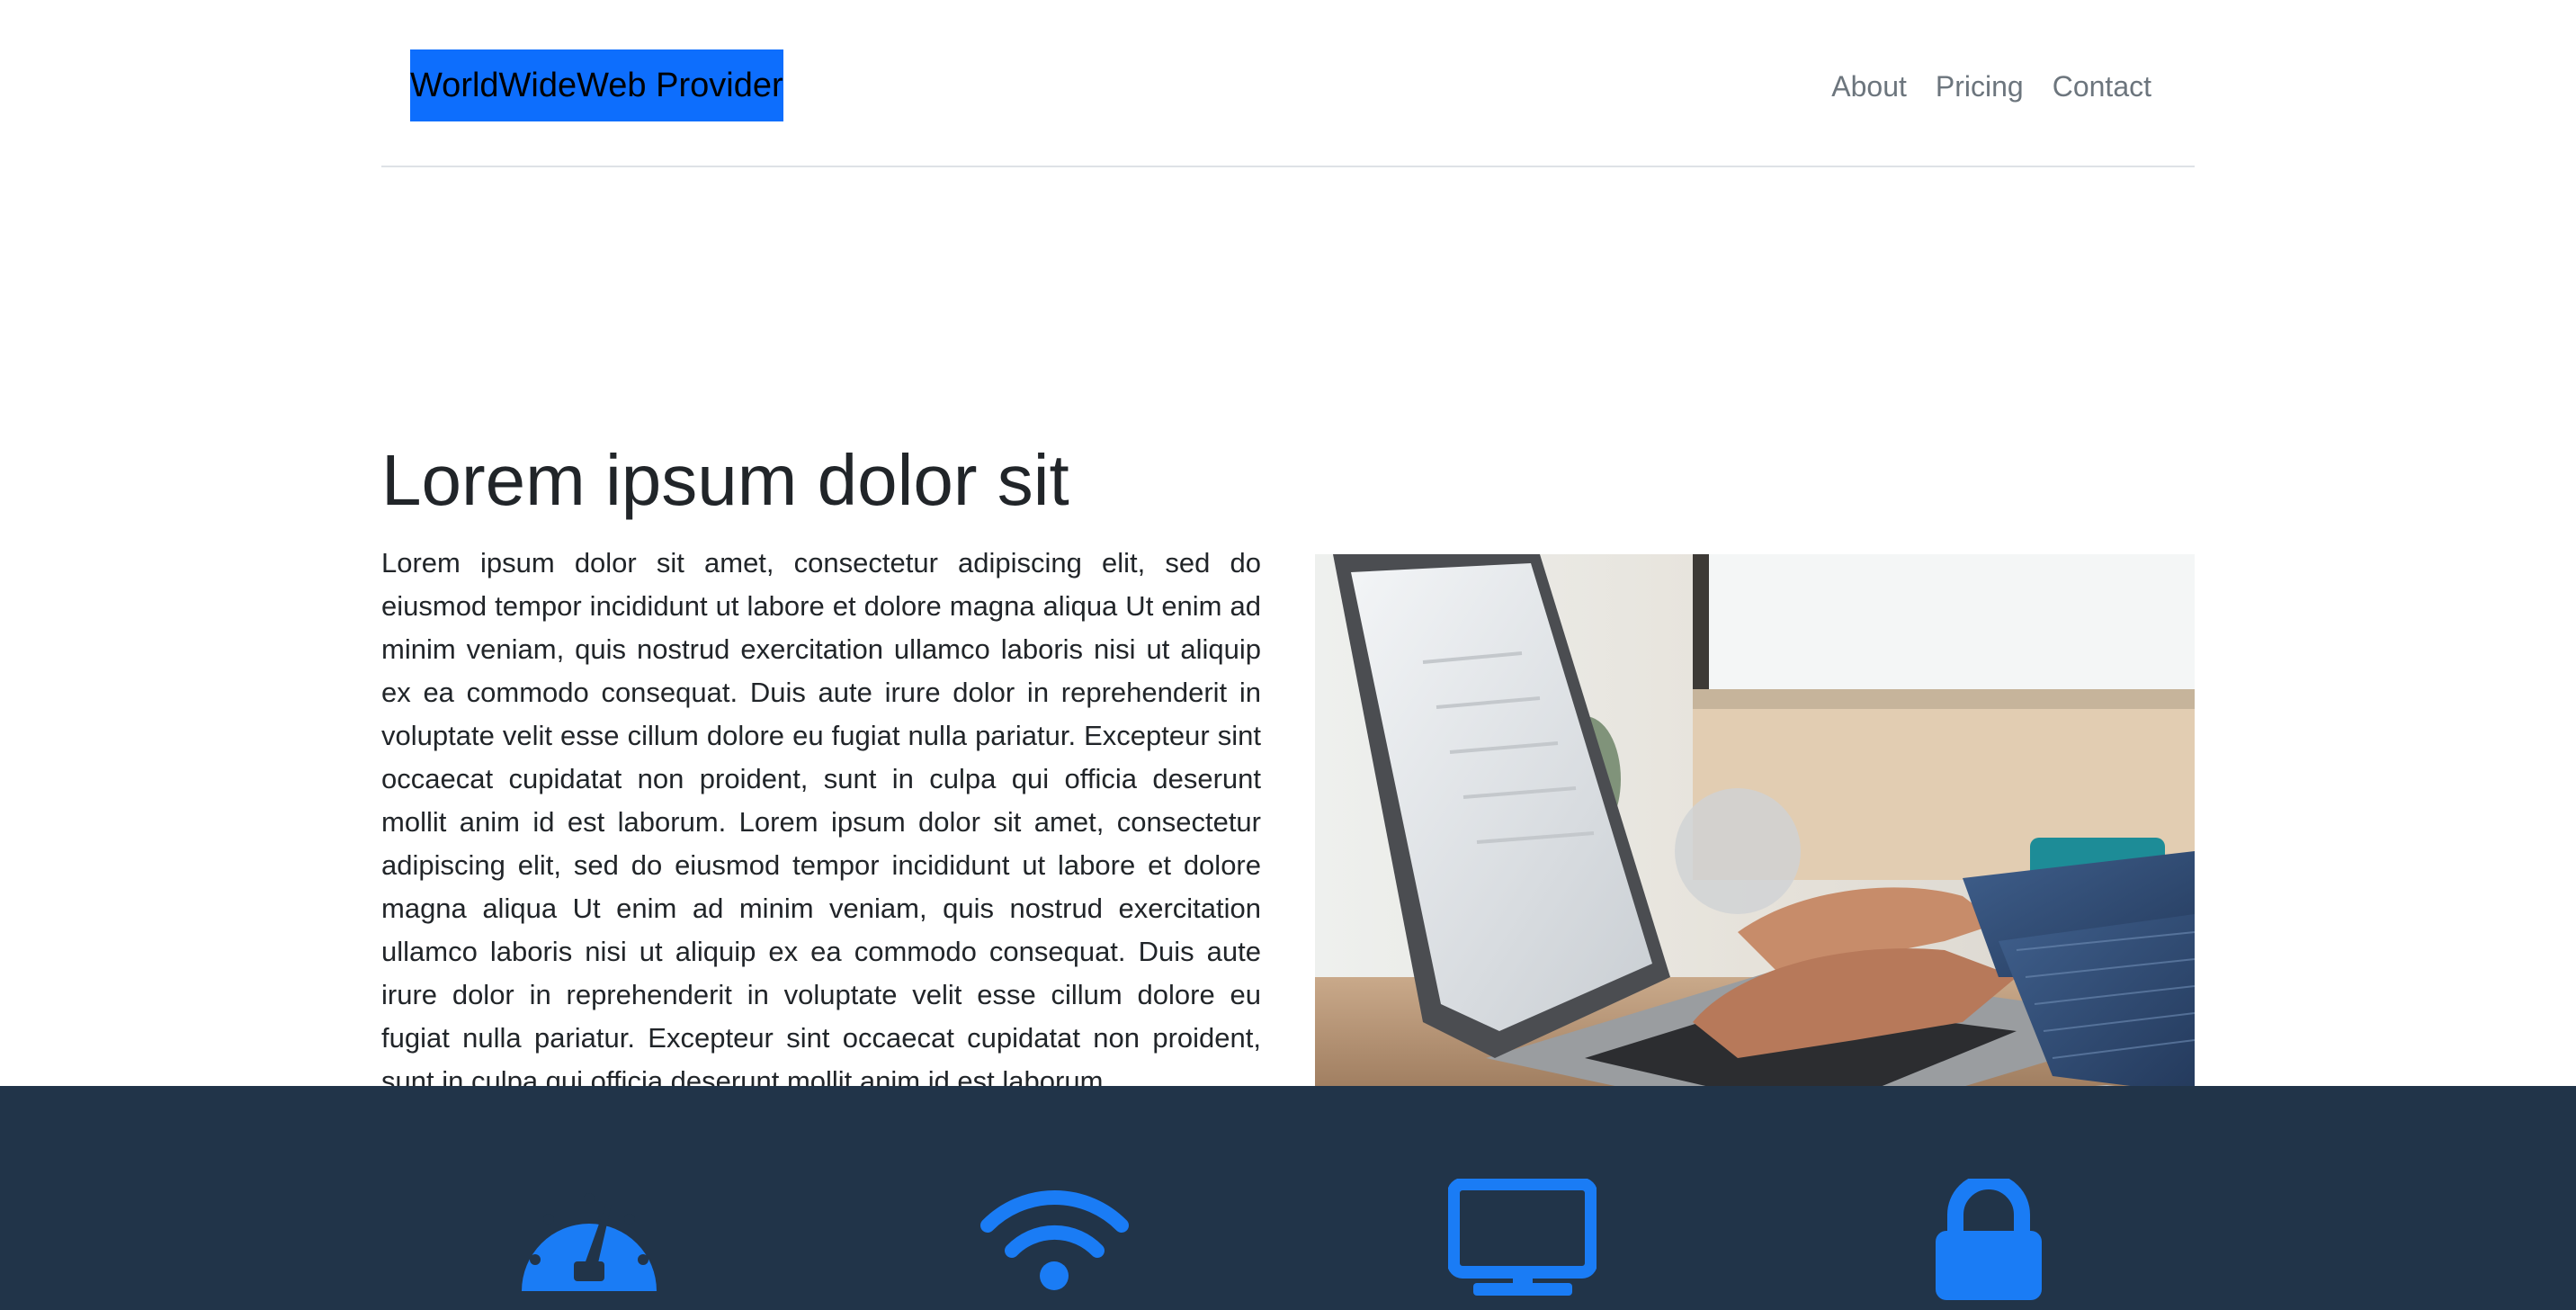  What do you see at coordinates (1980, 86) in the screenshot?
I see `nav-link-pricing: Pricing` at bounding box center [1980, 86].